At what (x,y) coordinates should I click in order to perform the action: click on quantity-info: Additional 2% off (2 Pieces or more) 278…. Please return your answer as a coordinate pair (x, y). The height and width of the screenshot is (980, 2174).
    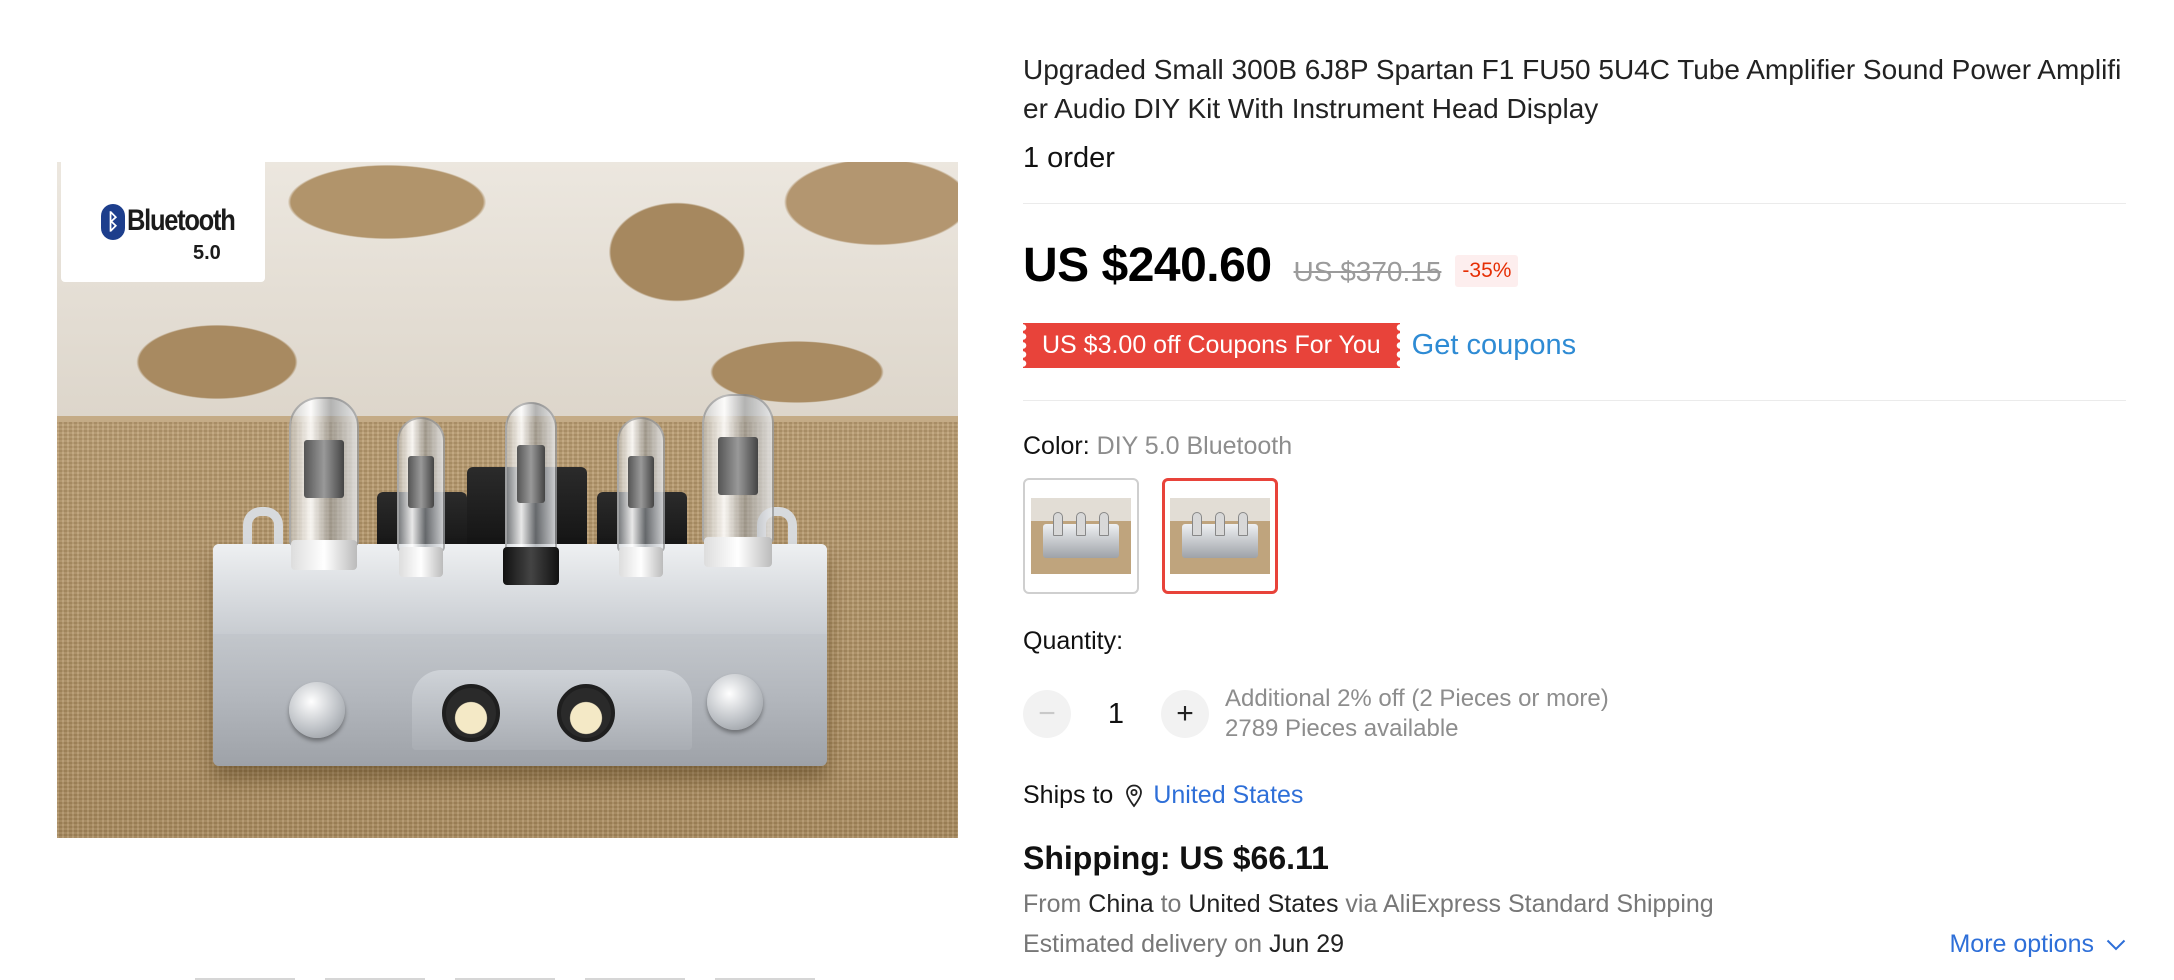
    Looking at the image, I should click on (1417, 714).